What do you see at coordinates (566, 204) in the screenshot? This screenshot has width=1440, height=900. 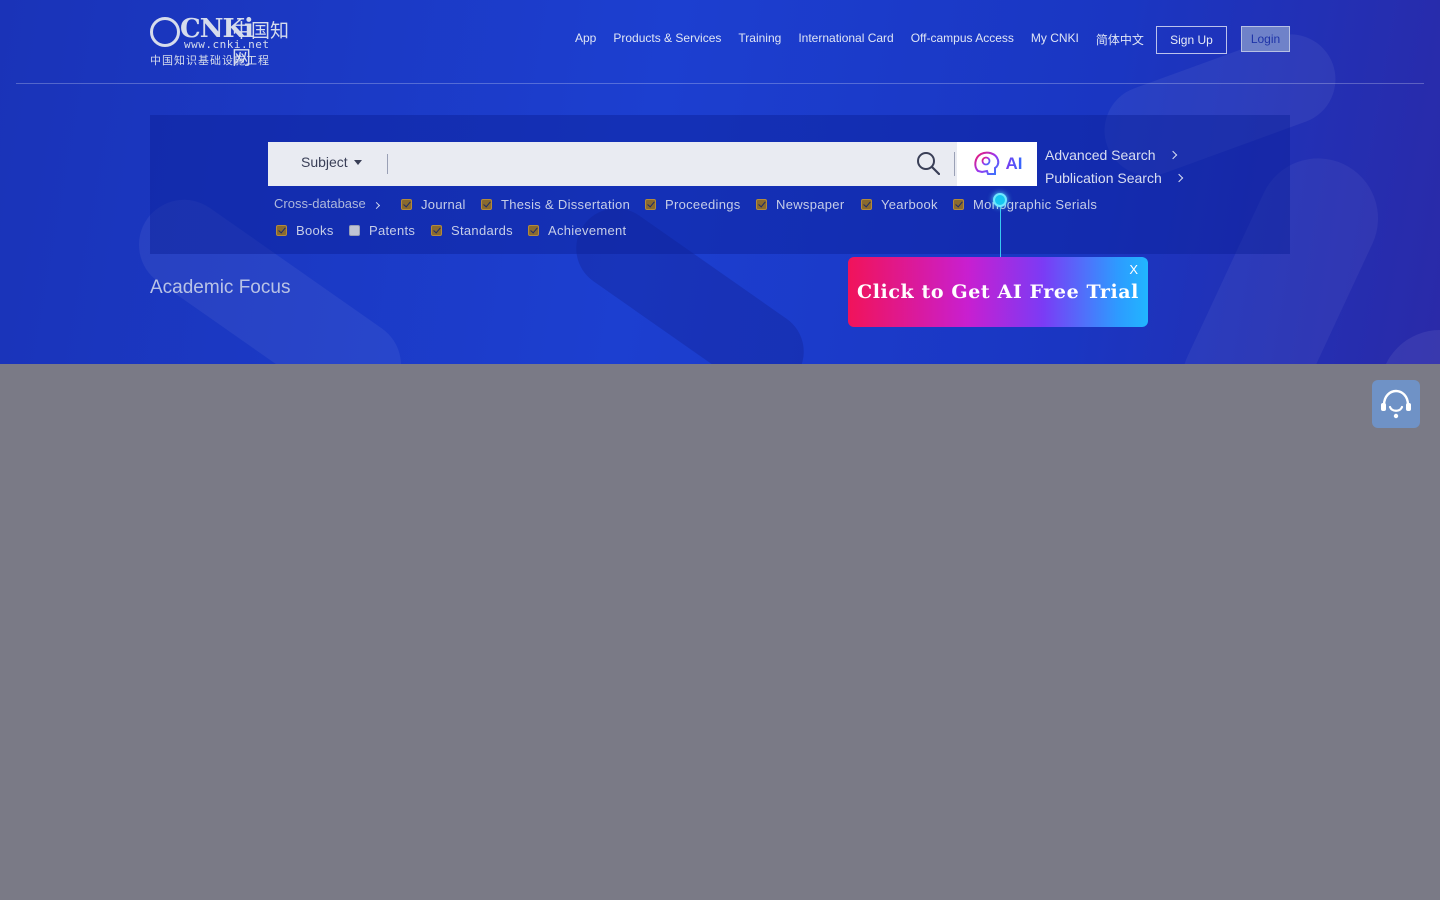 I see `db-checkbox-label: Thesis & Dissertation` at bounding box center [566, 204].